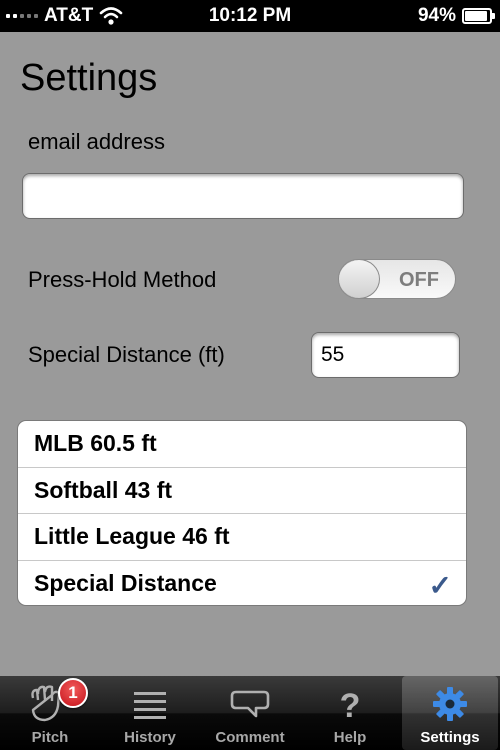 Image resolution: width=500 pixels, height=750 pixels. I want to click on battery-fill, so click(476, 16).